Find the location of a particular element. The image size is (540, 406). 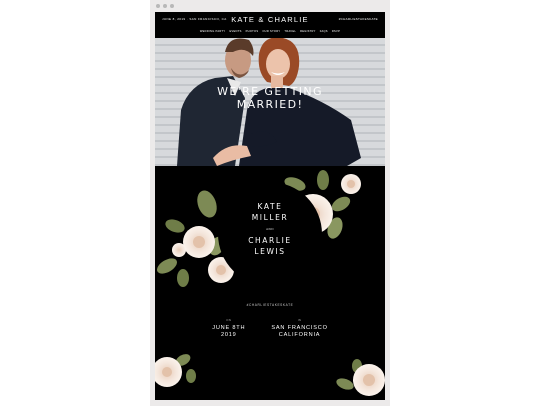

couple-names: KATE MILLER AND CHARLIE LEWIS is located at coordinates (270, 229).